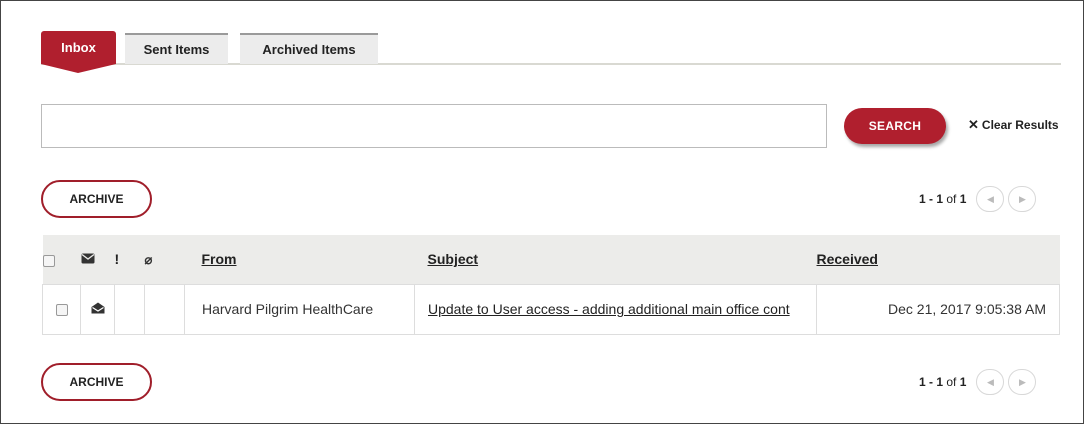  I want to click on clear-results-label: Clear Results, so click(1020, 125).